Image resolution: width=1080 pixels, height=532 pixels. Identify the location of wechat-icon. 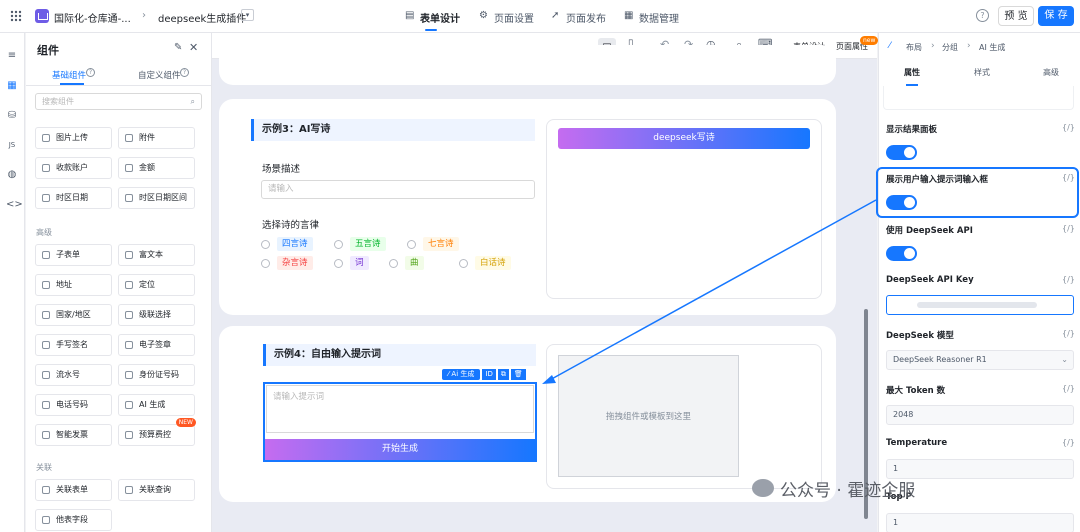
(763, 488).